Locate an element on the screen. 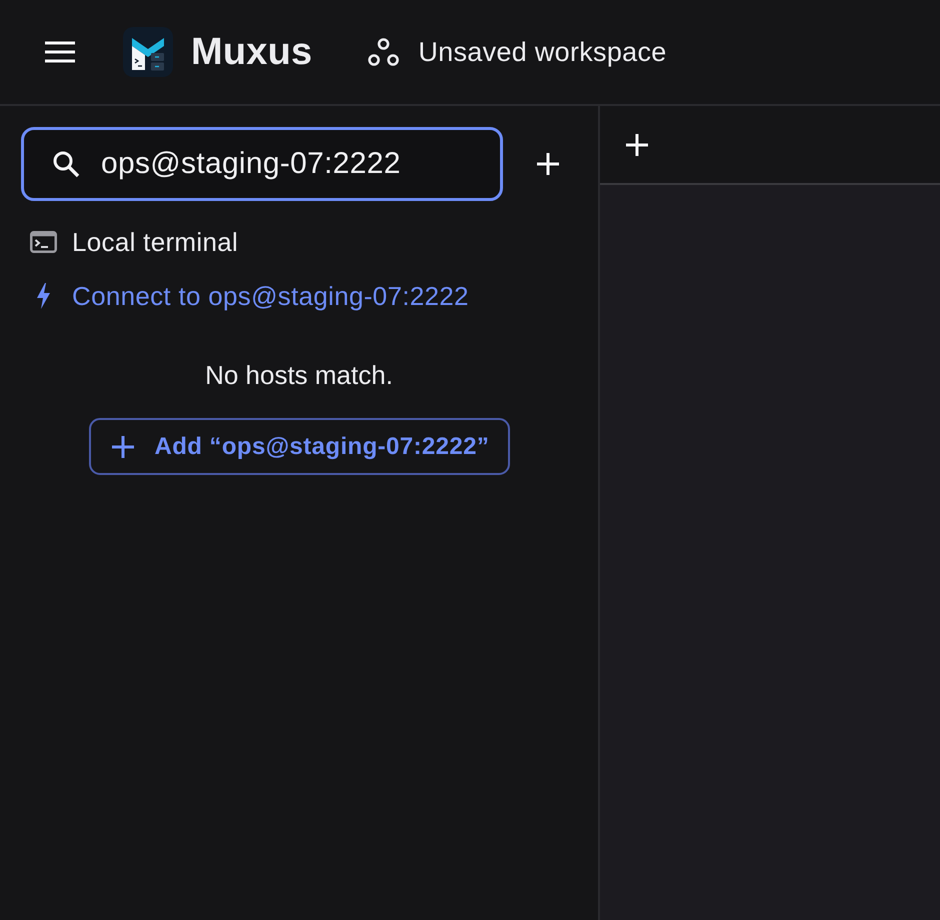  add-host-button: Add “ops@staging-07:2222” is located at coordinates (299, 446).